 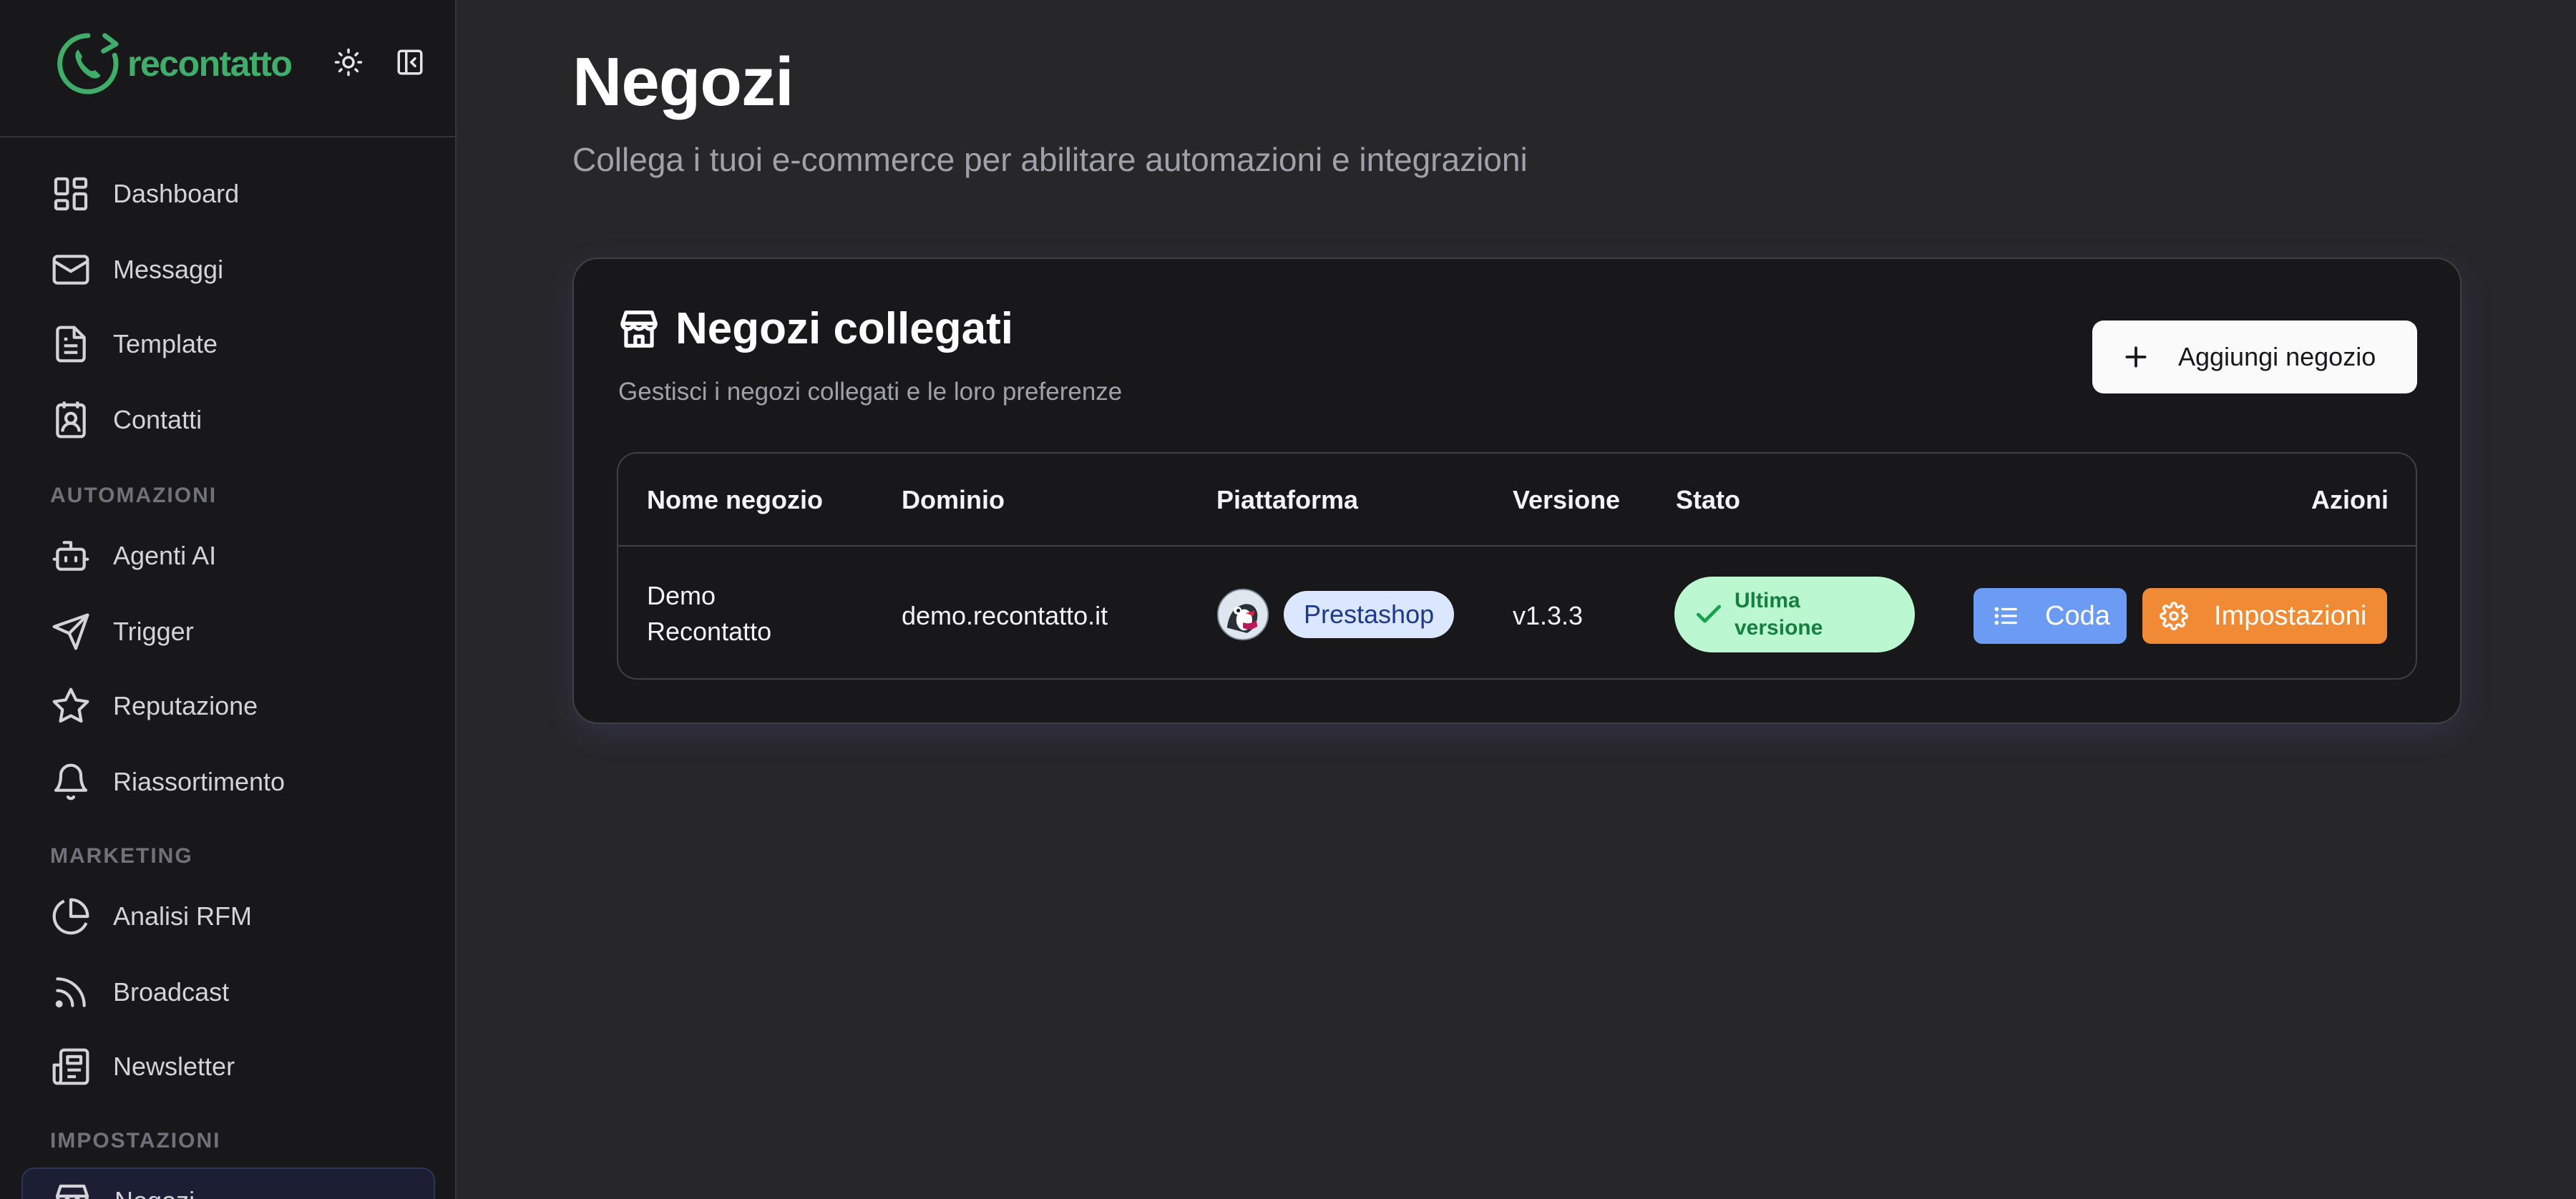 I want to click on settings-button-label: Impostazioni, so click(x=2290, y=615).